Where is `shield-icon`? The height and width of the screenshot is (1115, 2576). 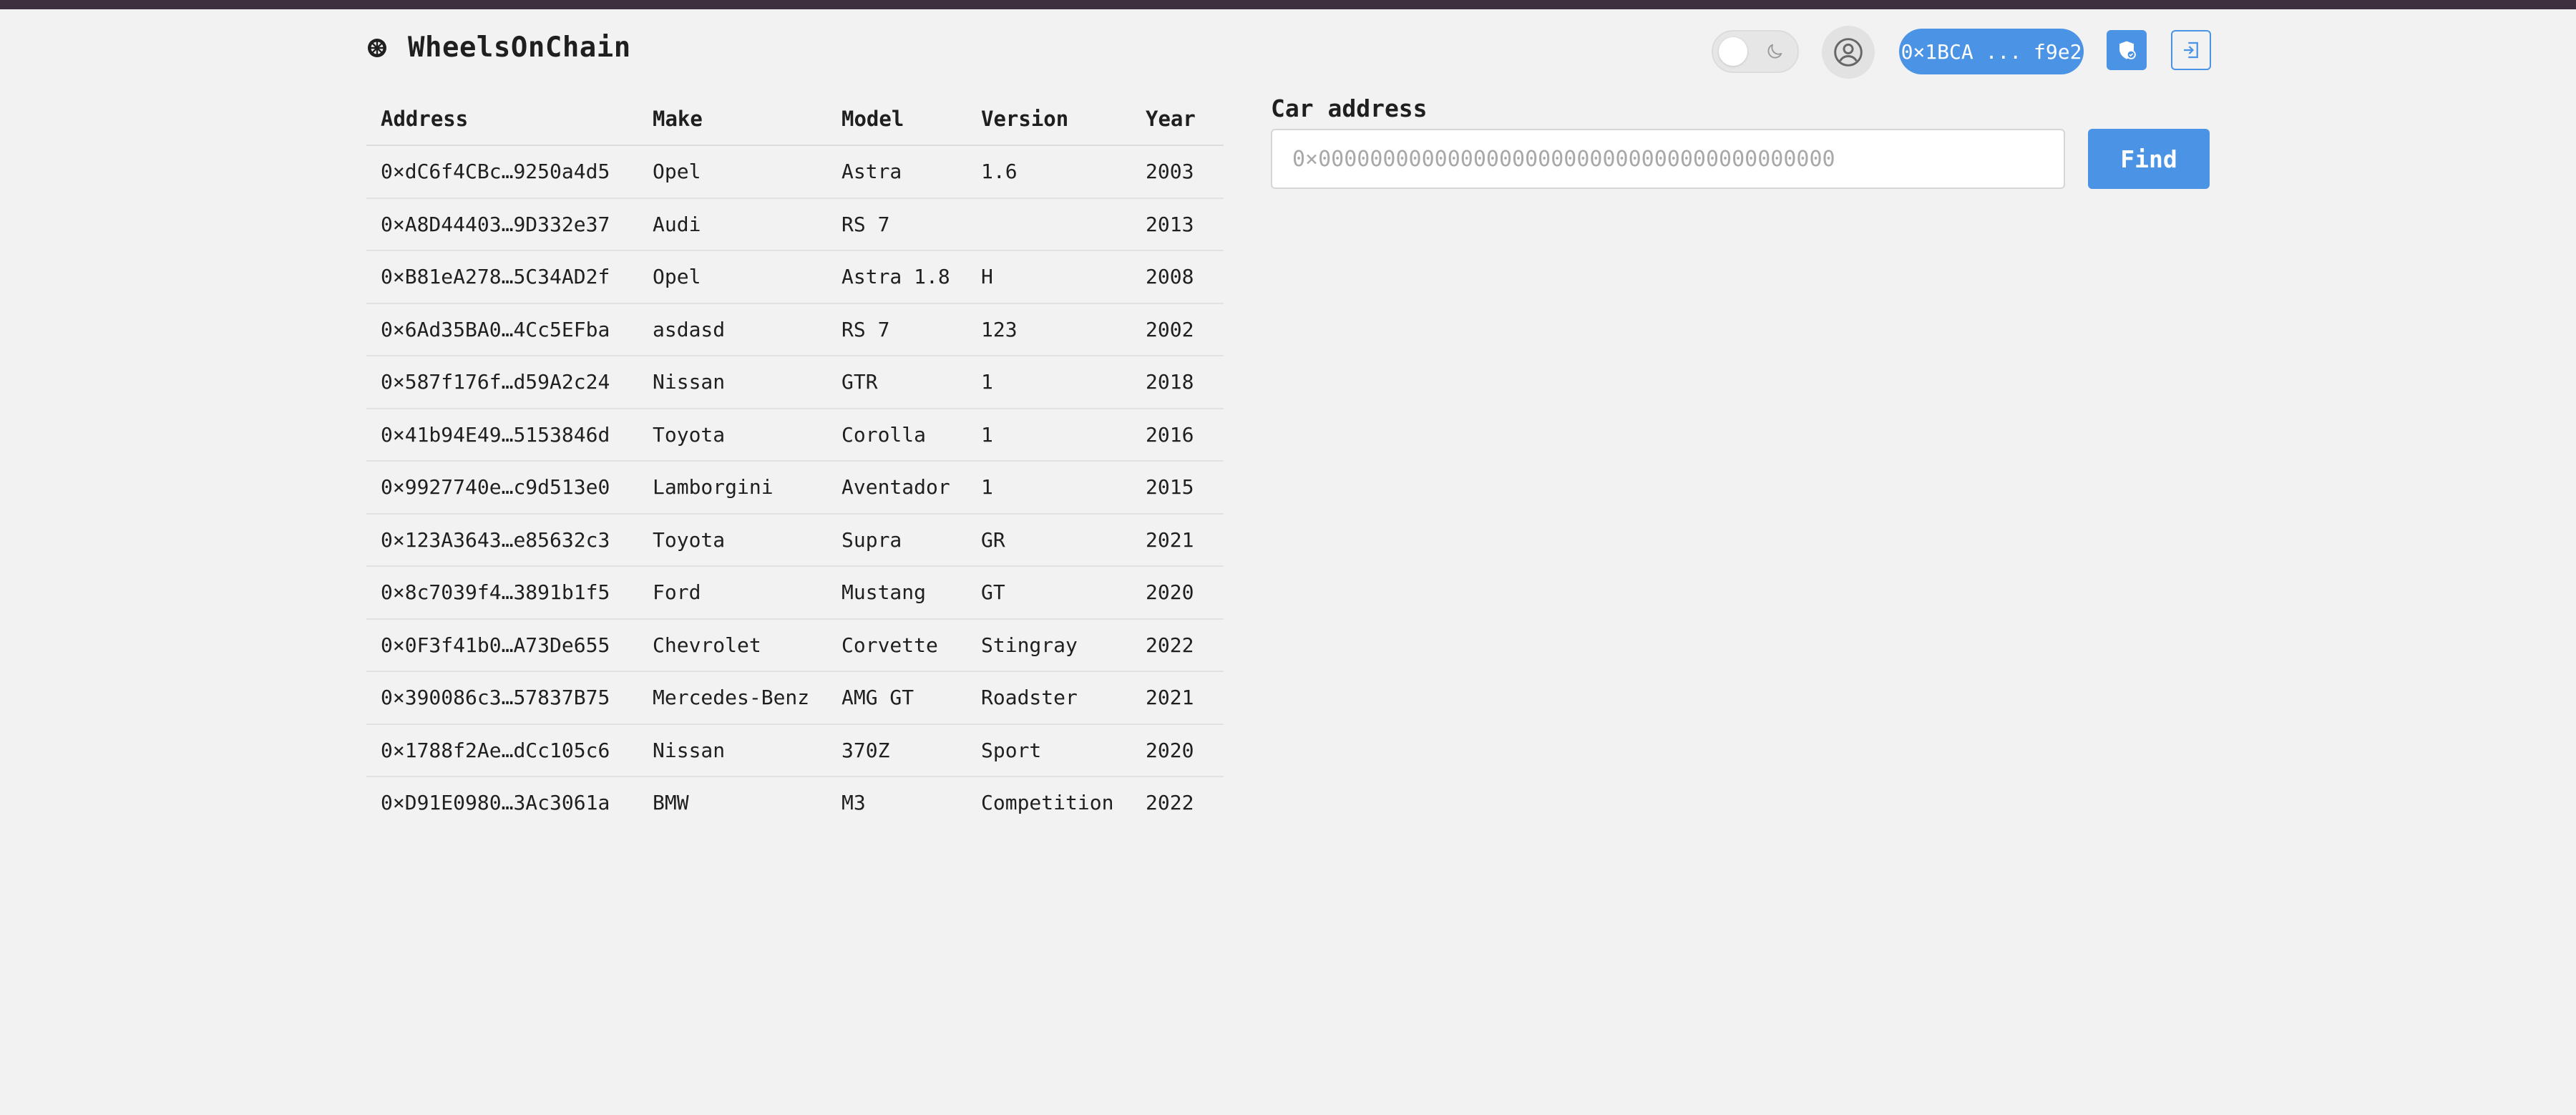 shield-icon is located at coordinates (2127, 50).